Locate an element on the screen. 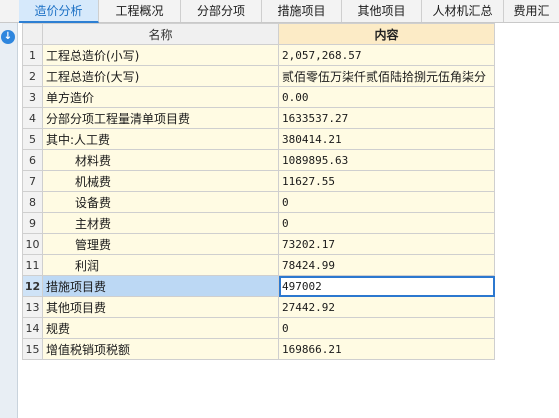  row-number: 12 is located at coordinates (32, 286).